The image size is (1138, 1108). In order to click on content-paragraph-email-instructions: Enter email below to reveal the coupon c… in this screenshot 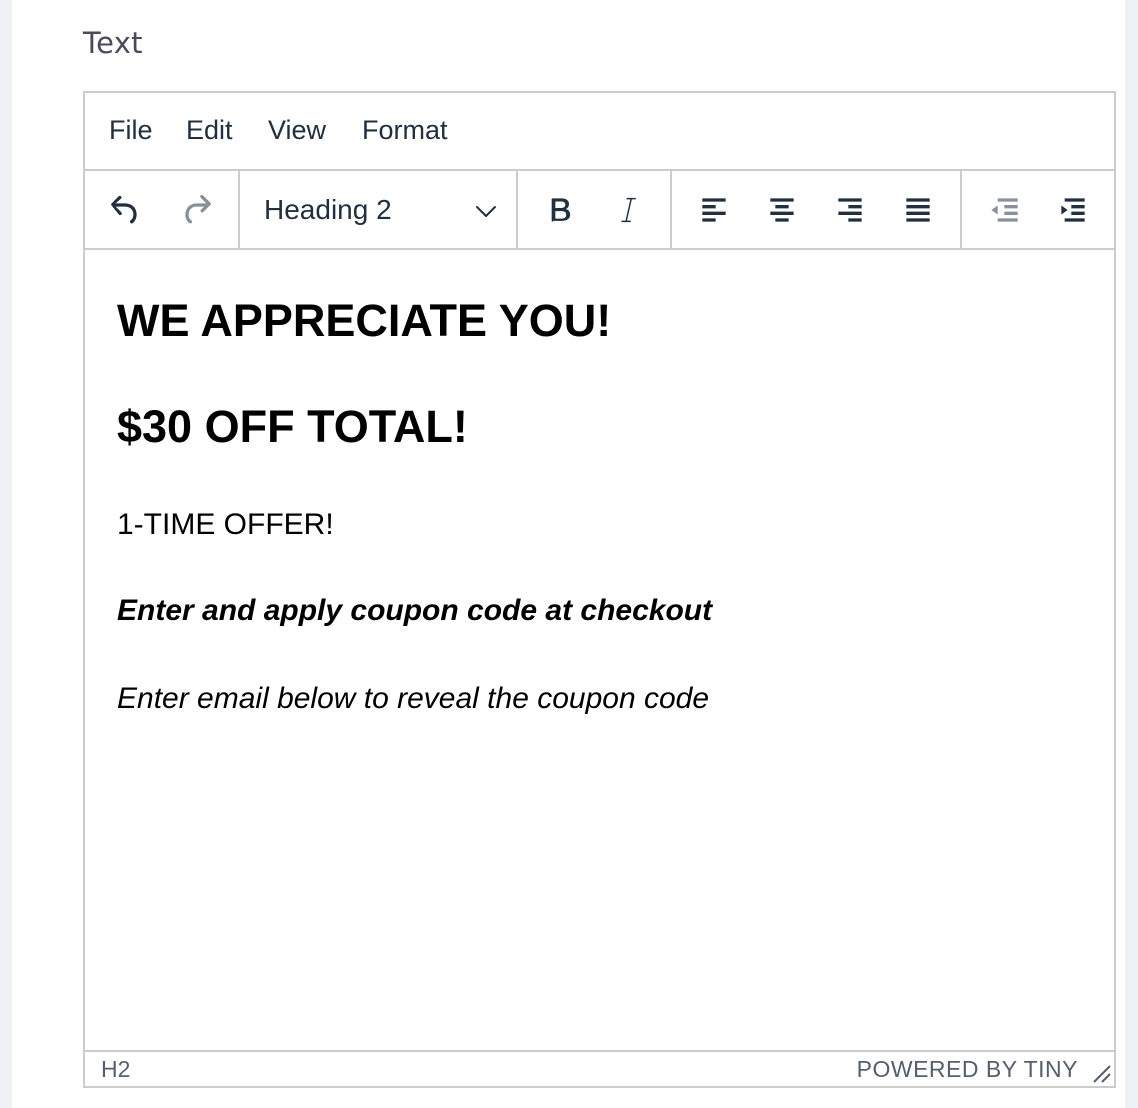, I will do `click(413, 699)`.